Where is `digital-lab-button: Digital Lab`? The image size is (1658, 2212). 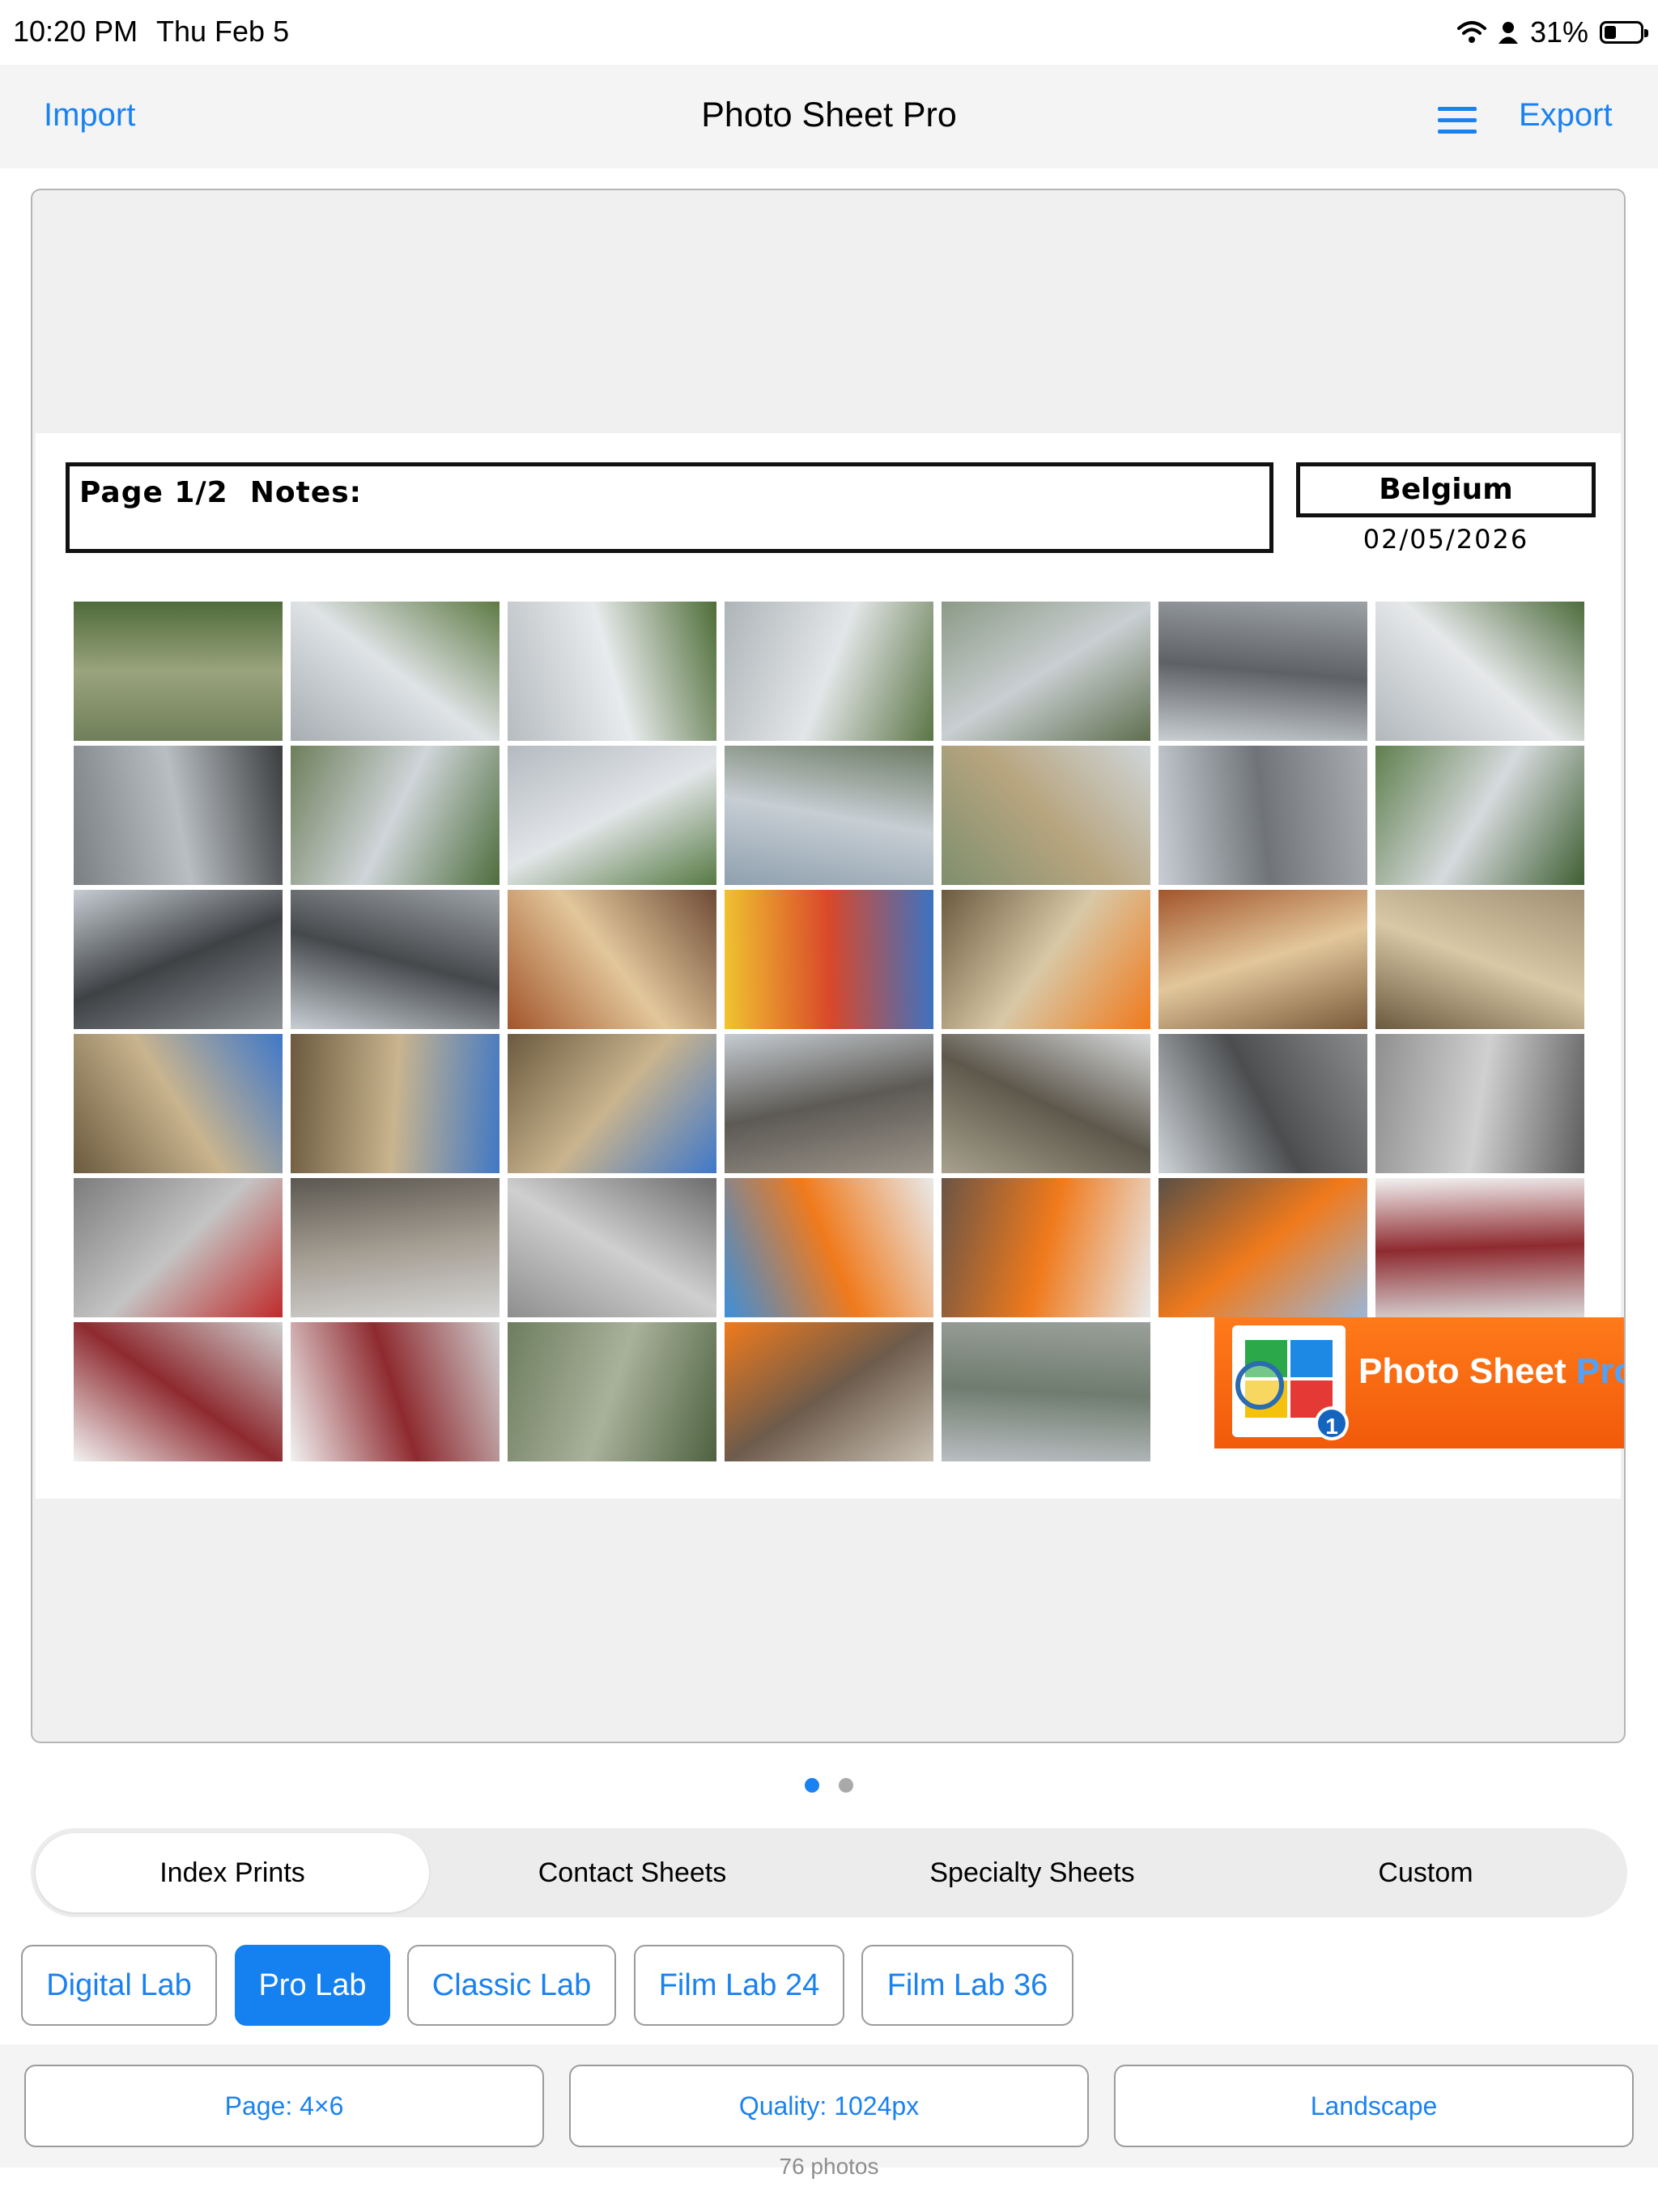 digital-lab-button: Digital Lab is located at coordinates (119, 1986).